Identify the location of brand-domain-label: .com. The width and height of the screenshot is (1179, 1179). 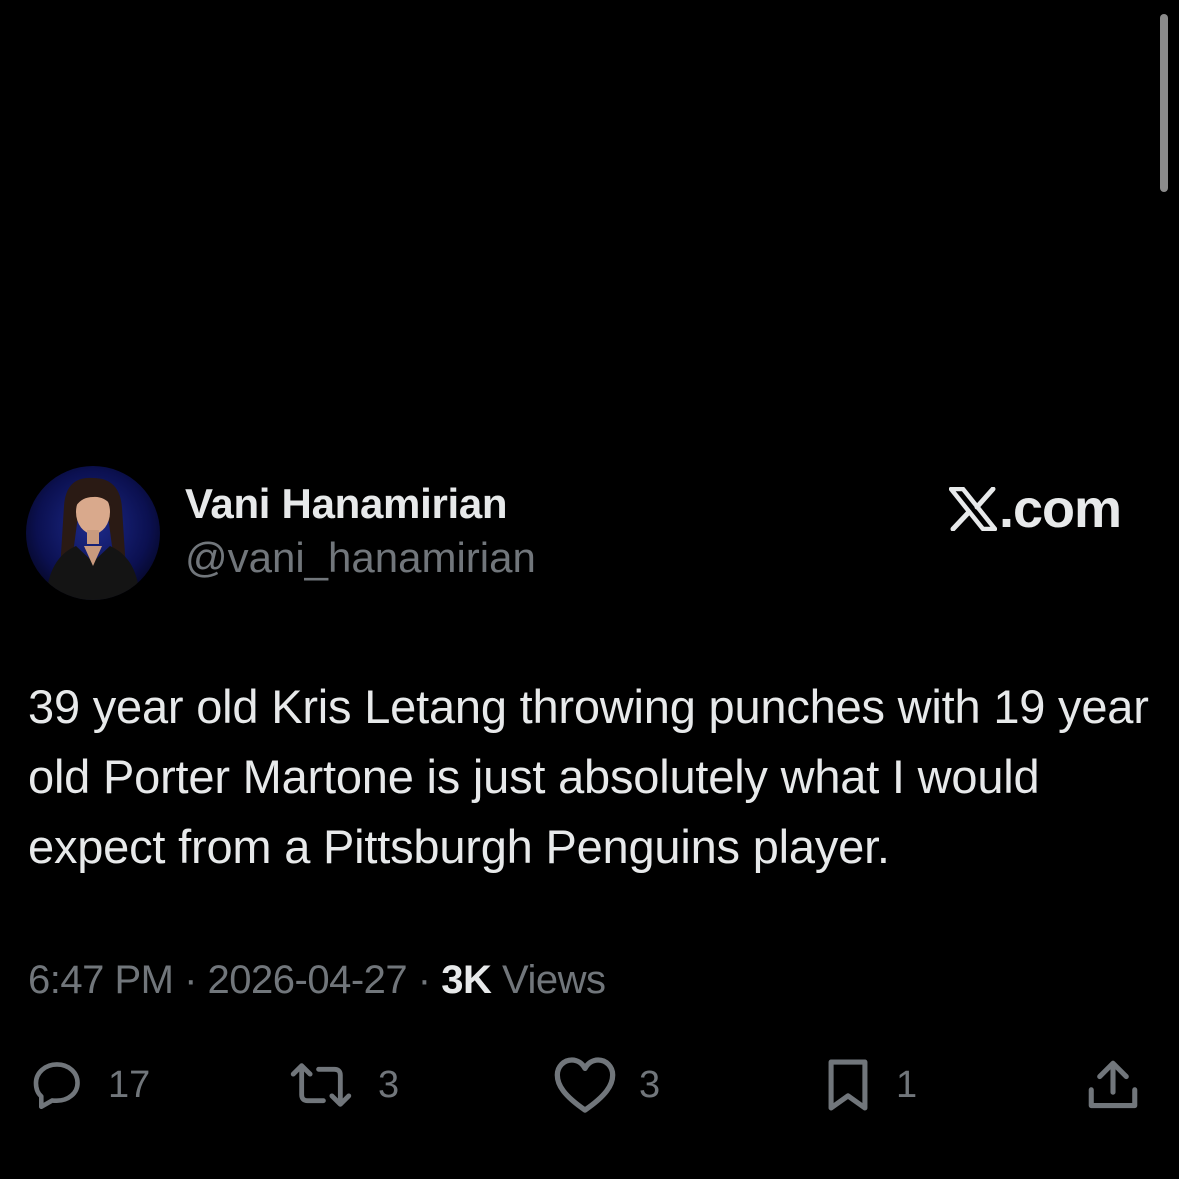
(1060, 509).